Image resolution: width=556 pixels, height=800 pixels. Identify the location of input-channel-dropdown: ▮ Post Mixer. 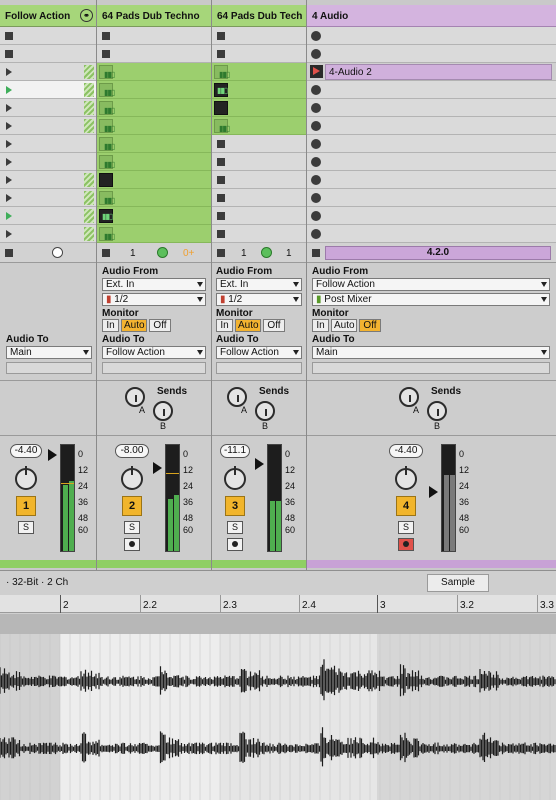
(431, 299).